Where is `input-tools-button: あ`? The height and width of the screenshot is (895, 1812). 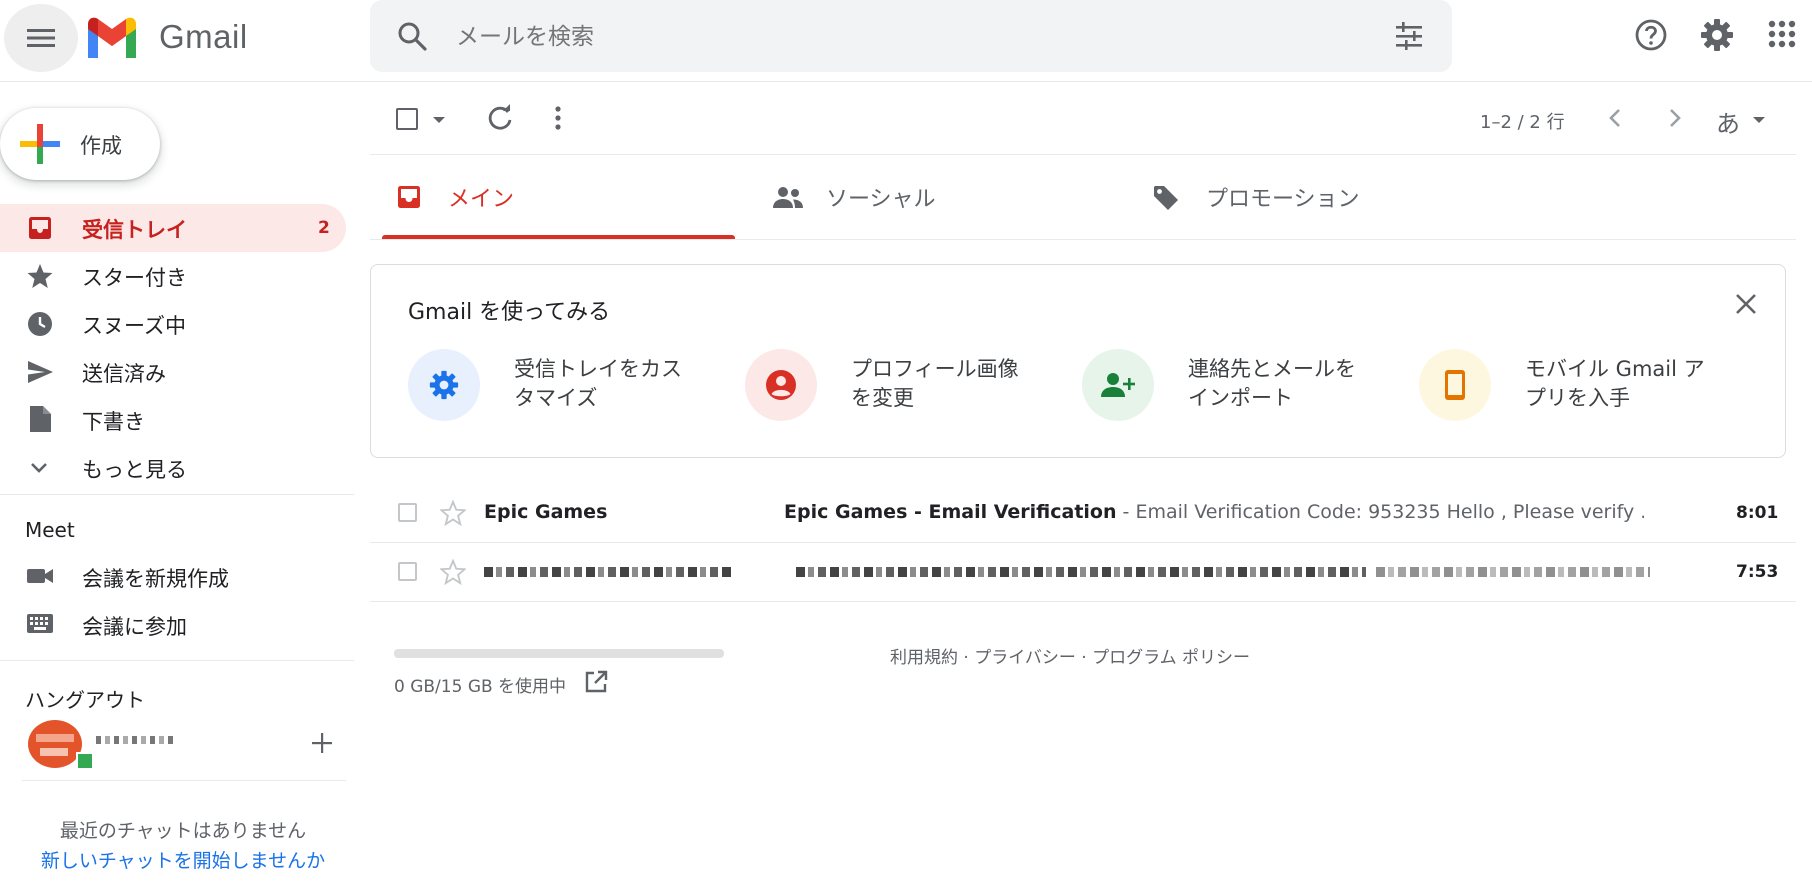 input-tools-button: あ is located at coordinates (1728, 121).